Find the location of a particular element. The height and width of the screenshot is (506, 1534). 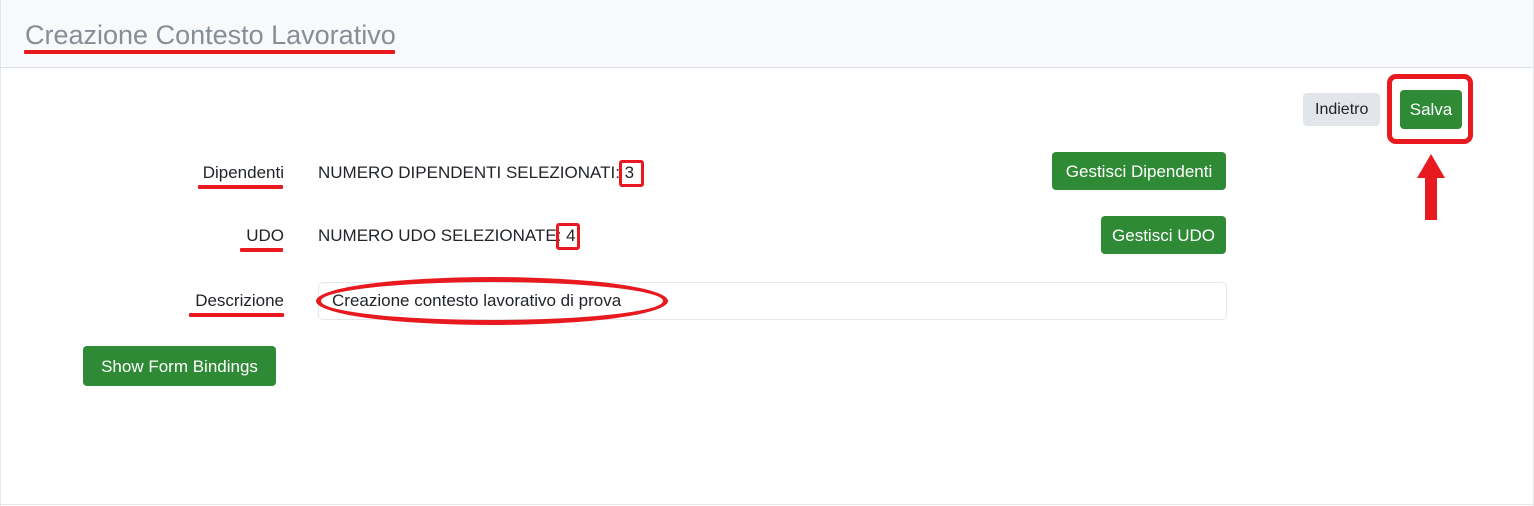

card-header: Creazione Contesto Lavorativo is located at coordinates (767, 34).